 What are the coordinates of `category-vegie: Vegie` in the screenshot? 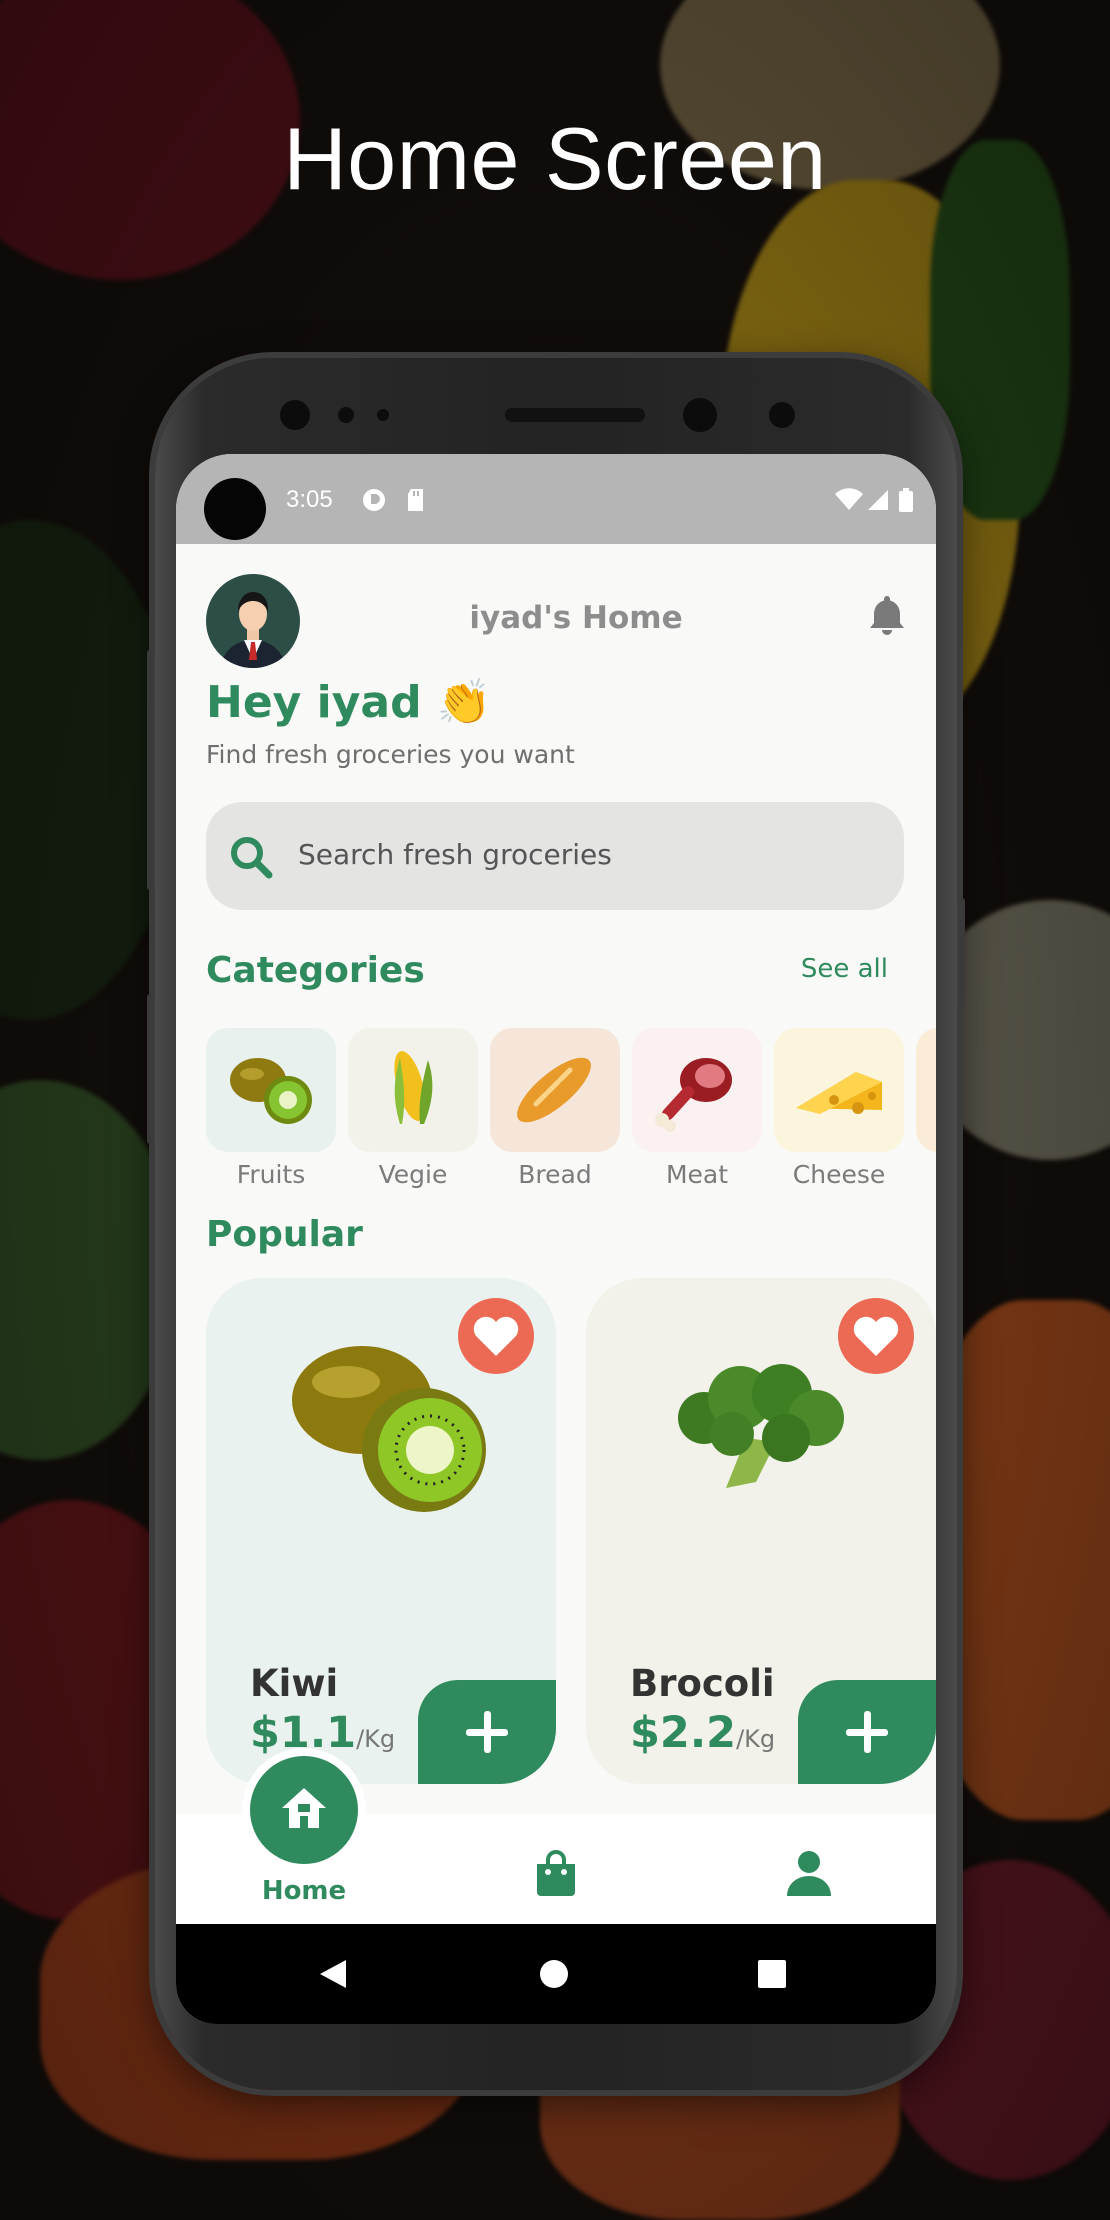 It's located at (413, 1108).